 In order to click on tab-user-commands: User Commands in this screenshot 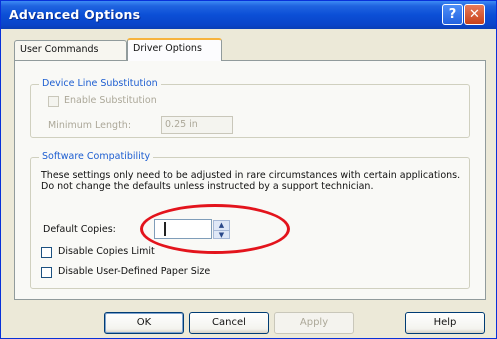, I will do `click(70, 50)`.